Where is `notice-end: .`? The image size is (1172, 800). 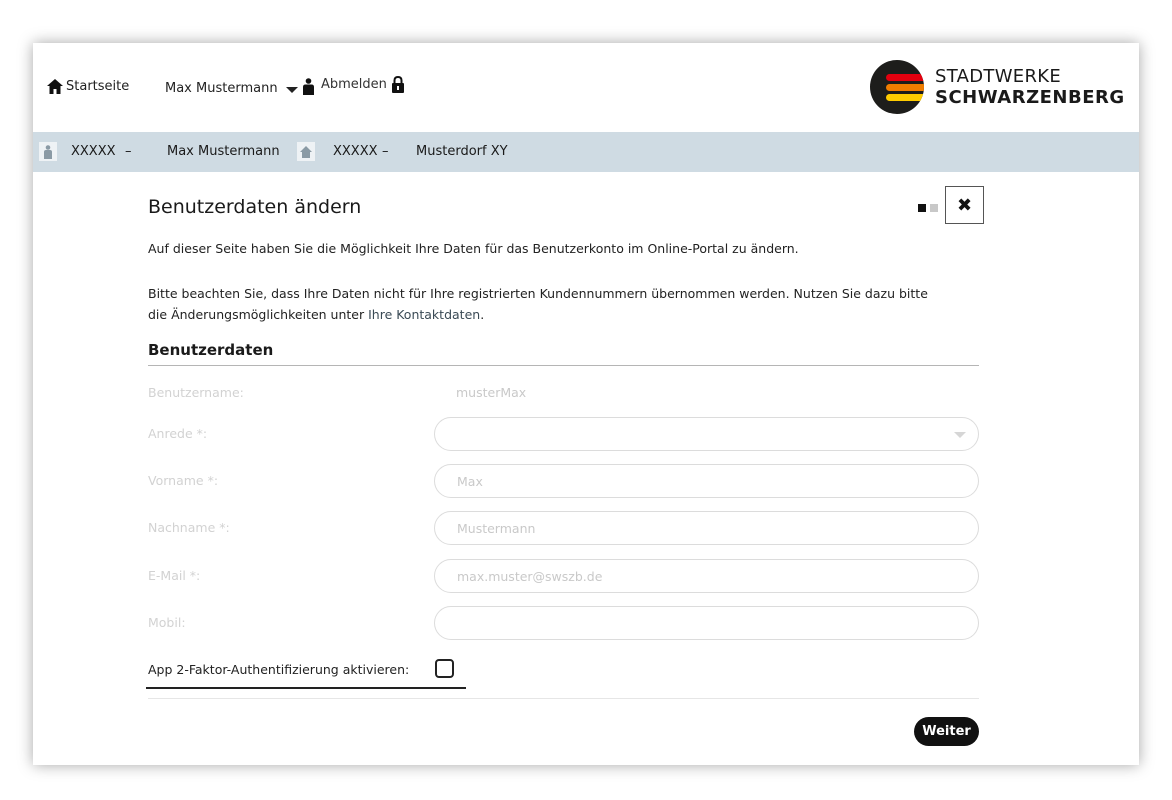
notice-end: . is located at coordinates (482, 314).